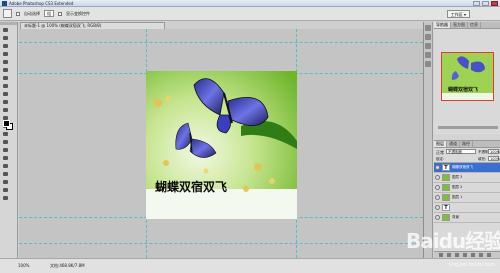 The height and width of the screenshot is (273, 500). What do you see at coordinates (442, 25) in the screenshot?
I see `tab-navigator: 导航器` at bounding box center [442, 25].